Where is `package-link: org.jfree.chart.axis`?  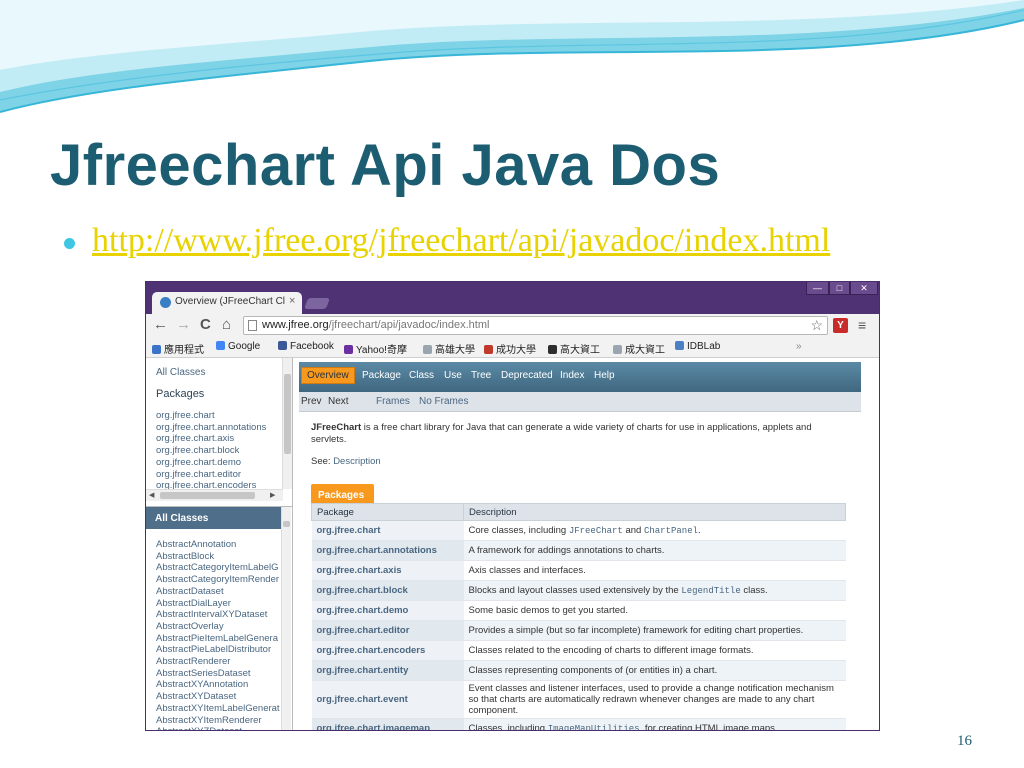 package-link: org.jfree.chart.axis is located at coordinates (211, 439).